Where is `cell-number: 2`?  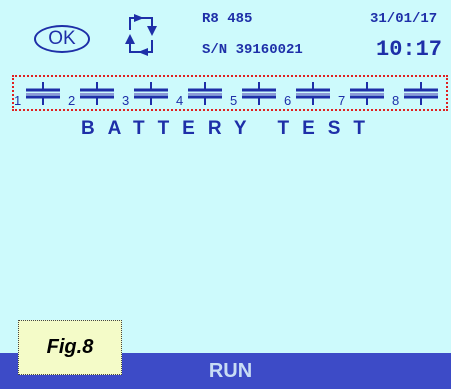 cell-number: 2 is located at coordinates (72, 100).